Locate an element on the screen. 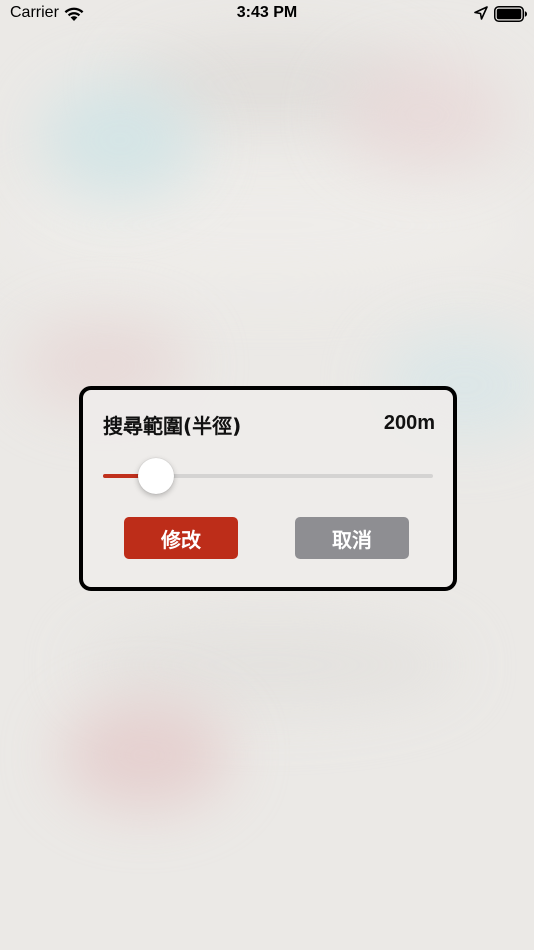 This screenshot has height=950, width=534. dialog-title: 搜尋範圍(半徑) is located at coordinates (172, 426).